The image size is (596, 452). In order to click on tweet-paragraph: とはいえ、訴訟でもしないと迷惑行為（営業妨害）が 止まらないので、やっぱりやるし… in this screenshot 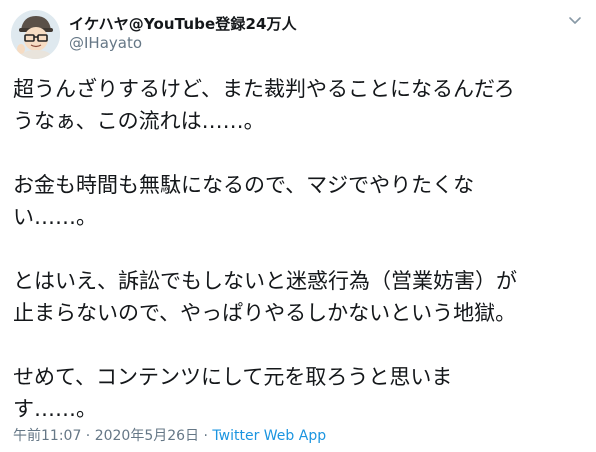, I will do `click(265, 297)`.